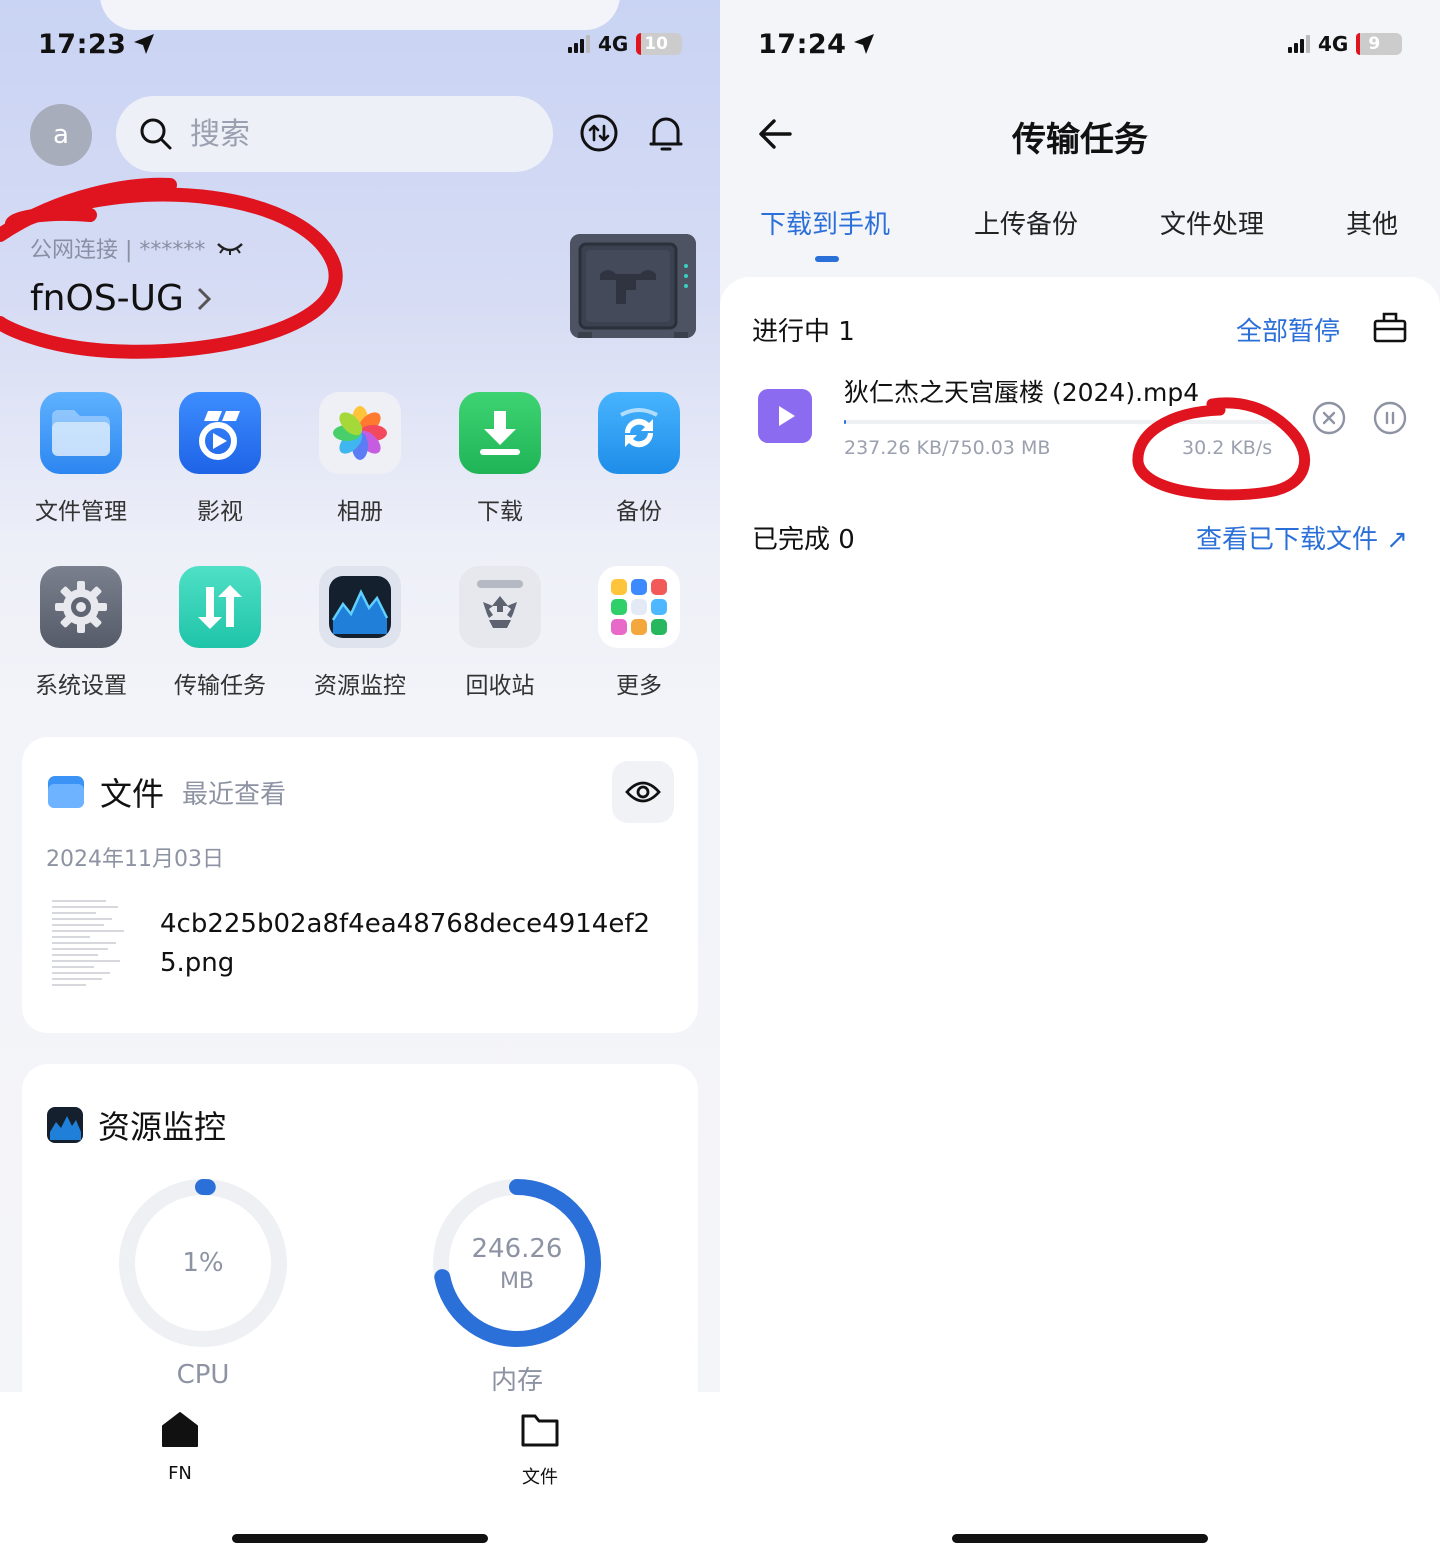  What do you see at coordinates (540, 1449) in the screenshot?
I see `tab-files: 文件` at bounding box center [540, 1449].